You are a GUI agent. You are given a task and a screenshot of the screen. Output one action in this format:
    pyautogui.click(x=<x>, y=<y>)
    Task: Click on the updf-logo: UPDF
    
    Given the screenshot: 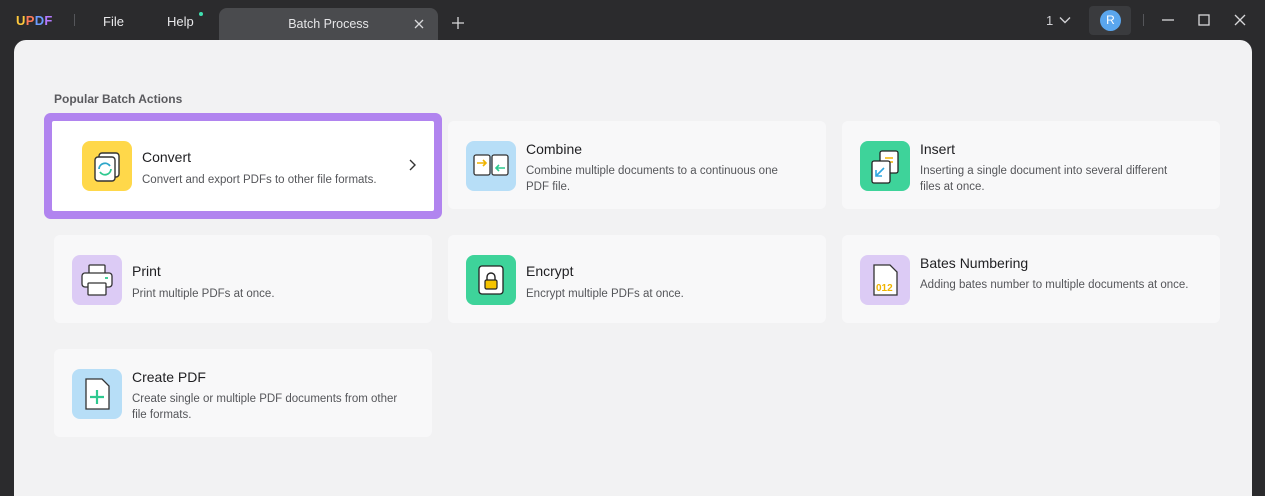 What is the action you would take?
    pyautogui.click(x=34, y=20)
    